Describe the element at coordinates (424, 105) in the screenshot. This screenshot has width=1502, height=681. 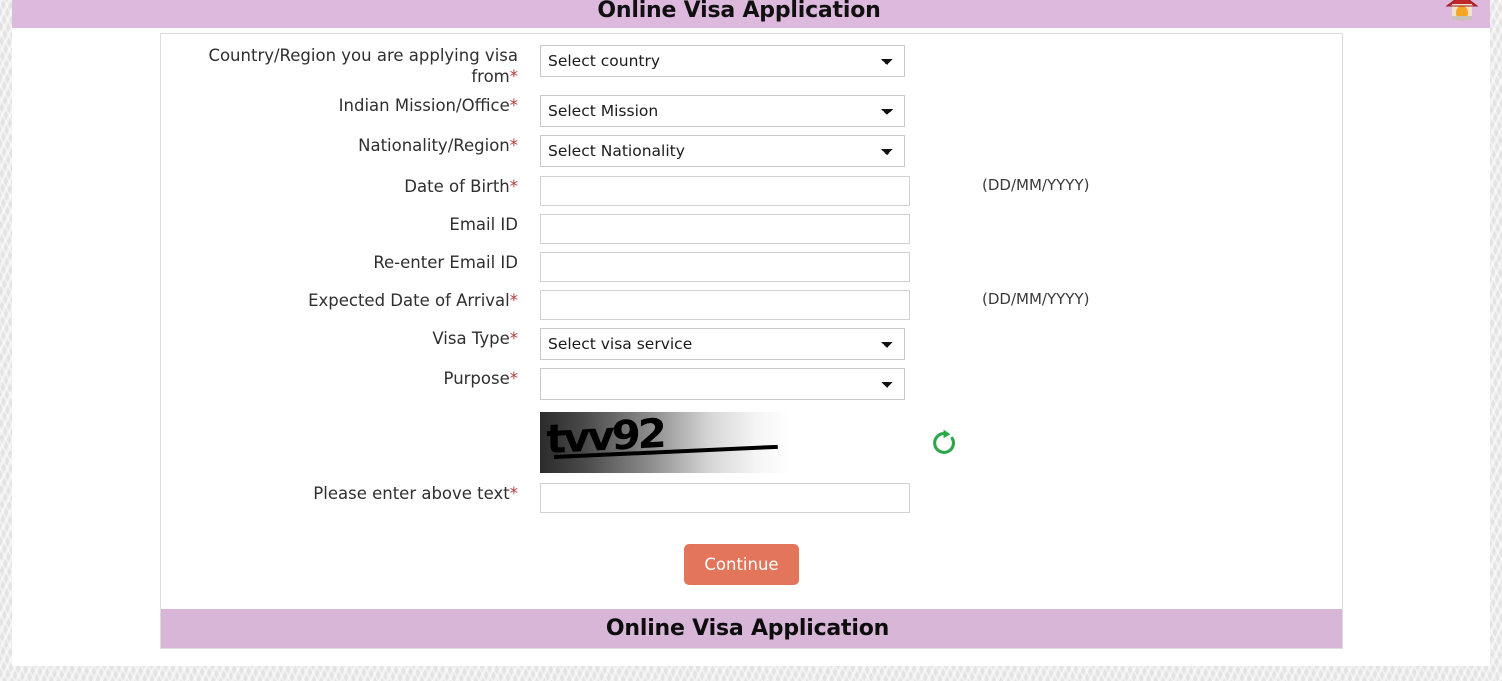
I see `label-mission-text: Indian Mission/Office` at that location.